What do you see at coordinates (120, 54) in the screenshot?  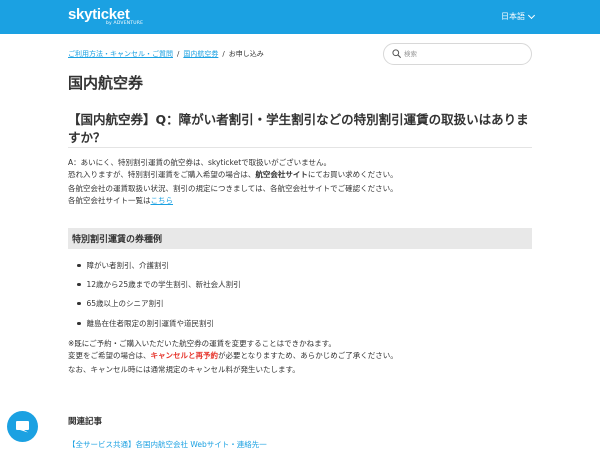 I see `breadcrumb-item-help: ご利用方法・キャンセル・ご質問` at bounding box center [120, 54].